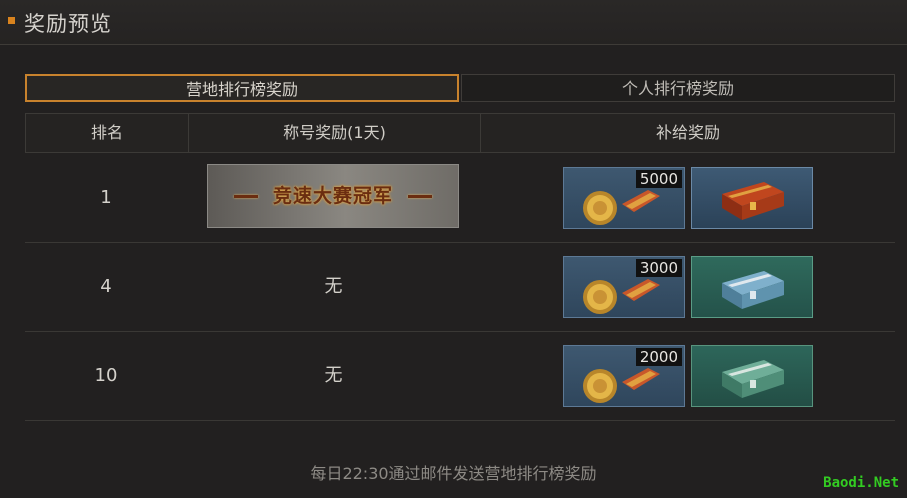 The height and width of the screenshot is (498, 907). Describe the element at coordinates (687, 132) in the screenshot. I see `column-header-supply-reward: 补给奖励` at that location.